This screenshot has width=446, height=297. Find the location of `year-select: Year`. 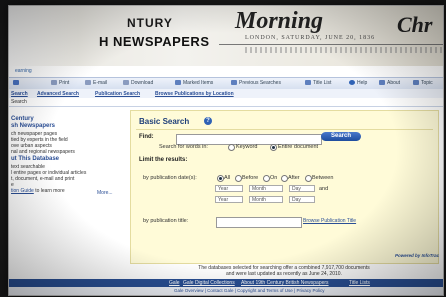

year-select: Year is located at coordinates (229, 188).